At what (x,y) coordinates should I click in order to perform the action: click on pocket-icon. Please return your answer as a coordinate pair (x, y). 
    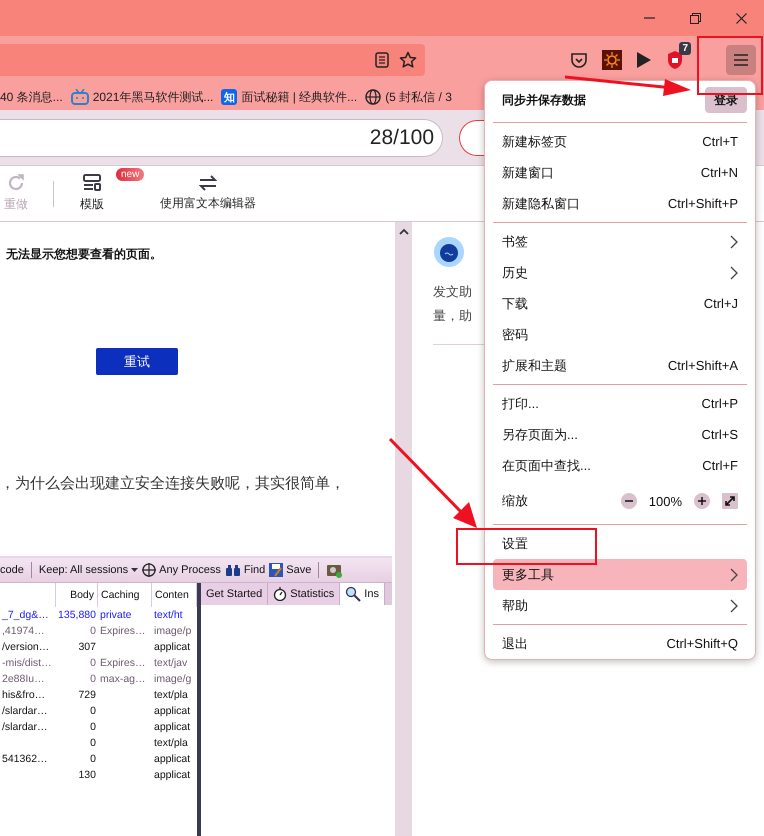
    Looking at the image, I should click on (579, 60).